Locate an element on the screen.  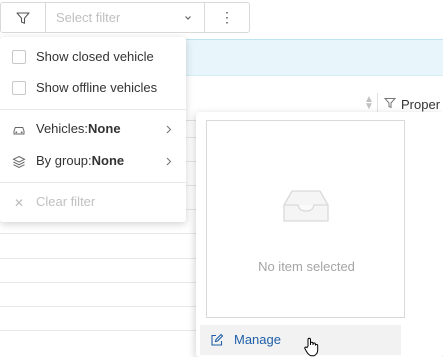
empty-inbox-icon is located at coordinates (306, 206).